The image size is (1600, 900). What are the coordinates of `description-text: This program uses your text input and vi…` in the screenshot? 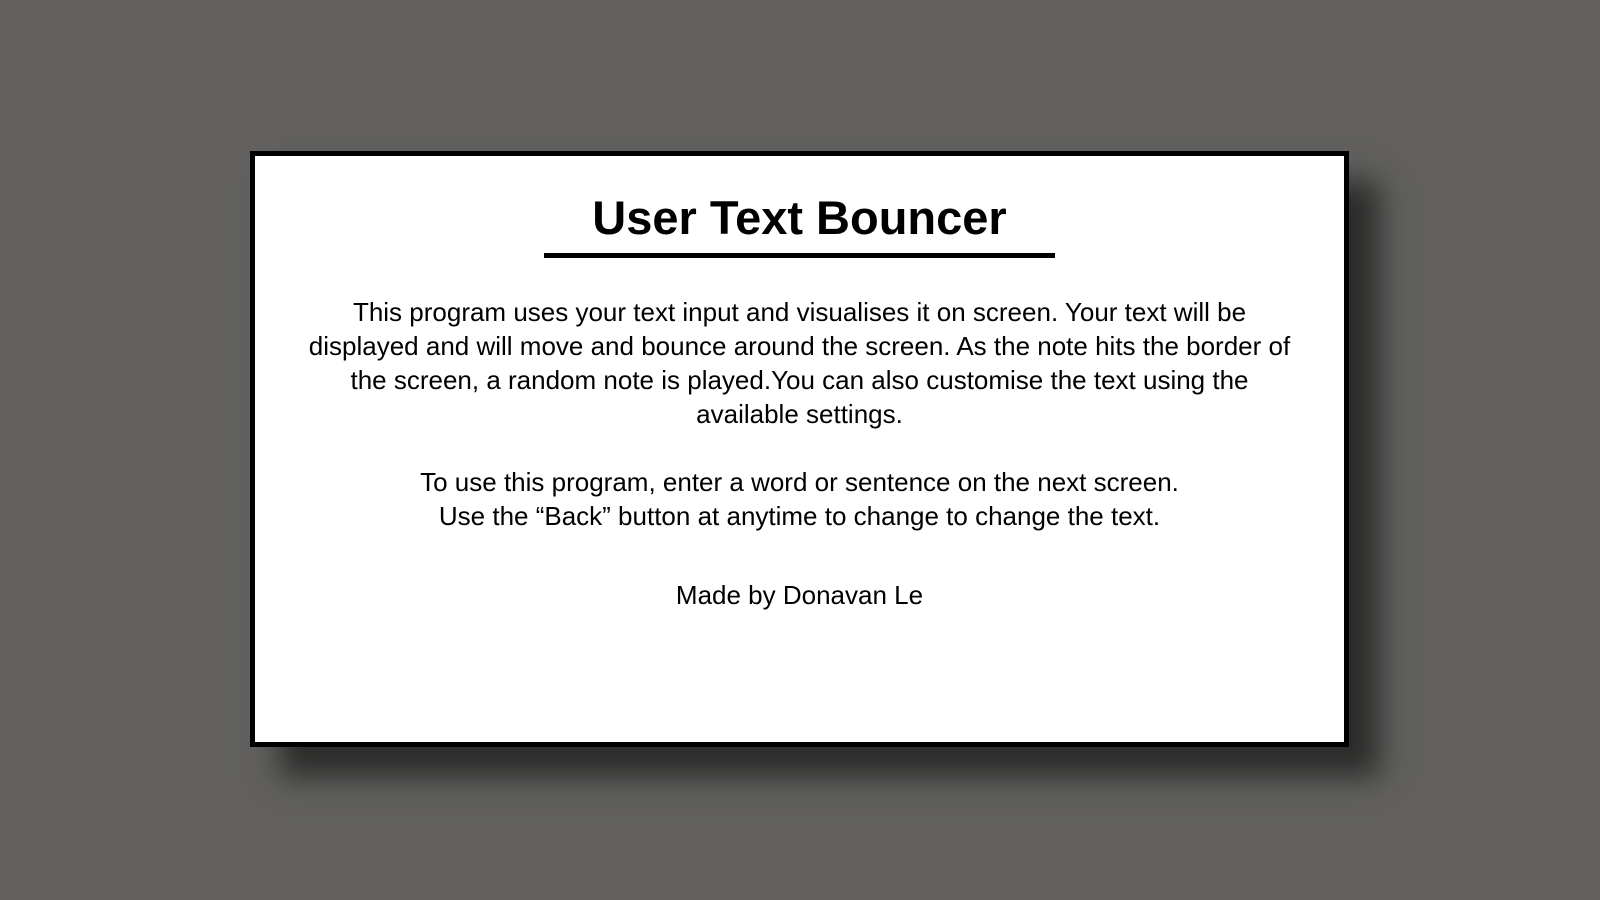 It's located at (799, 363).